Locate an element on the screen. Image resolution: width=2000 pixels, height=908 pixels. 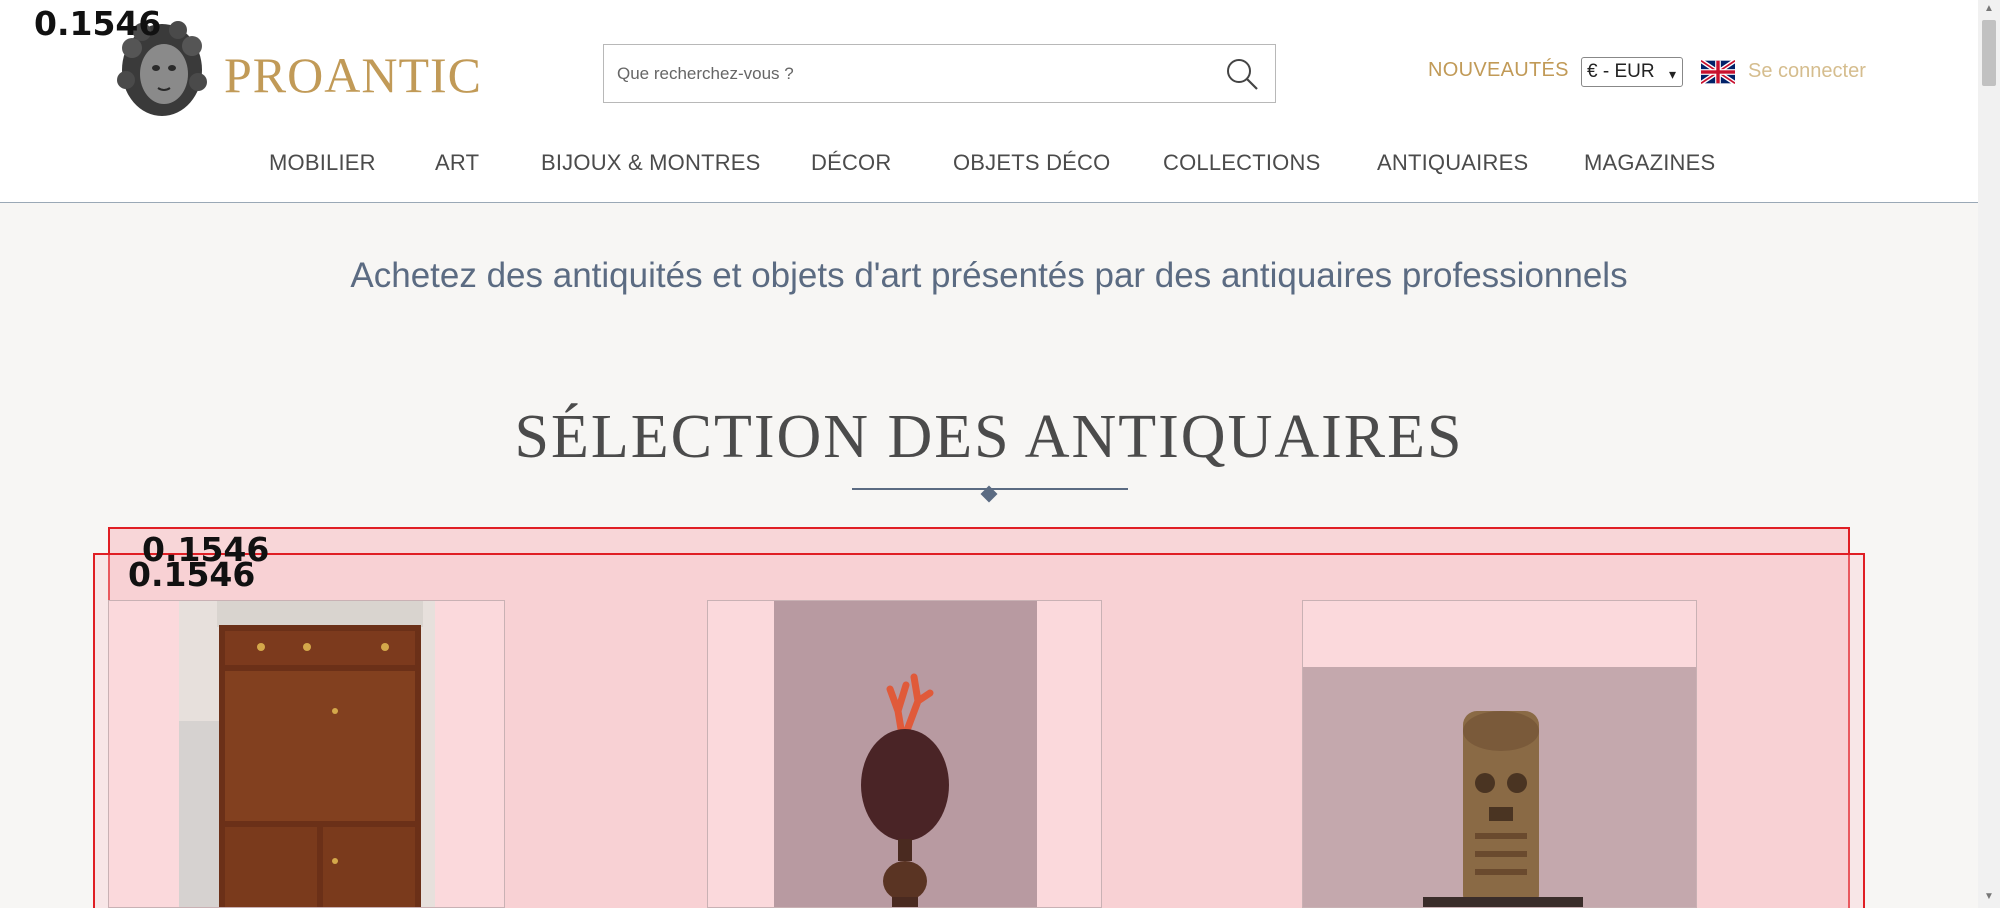
nouveautes-link: NOUVEAUTÉS is located at coordinates (1498, 70).